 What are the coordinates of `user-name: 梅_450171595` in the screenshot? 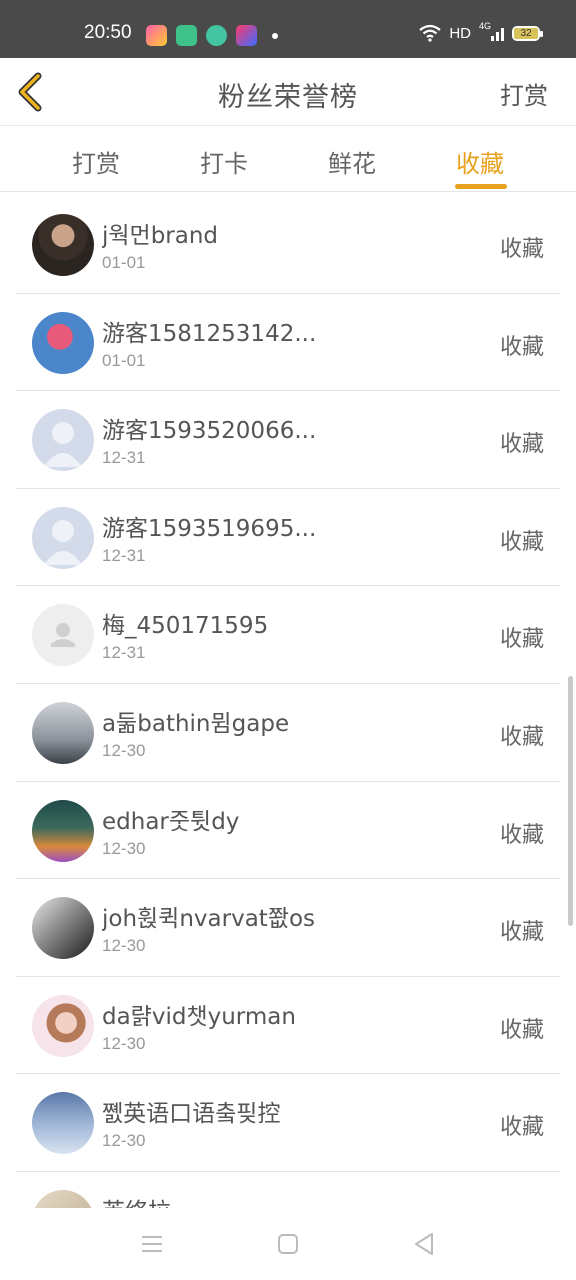 It's located at (185, 626).